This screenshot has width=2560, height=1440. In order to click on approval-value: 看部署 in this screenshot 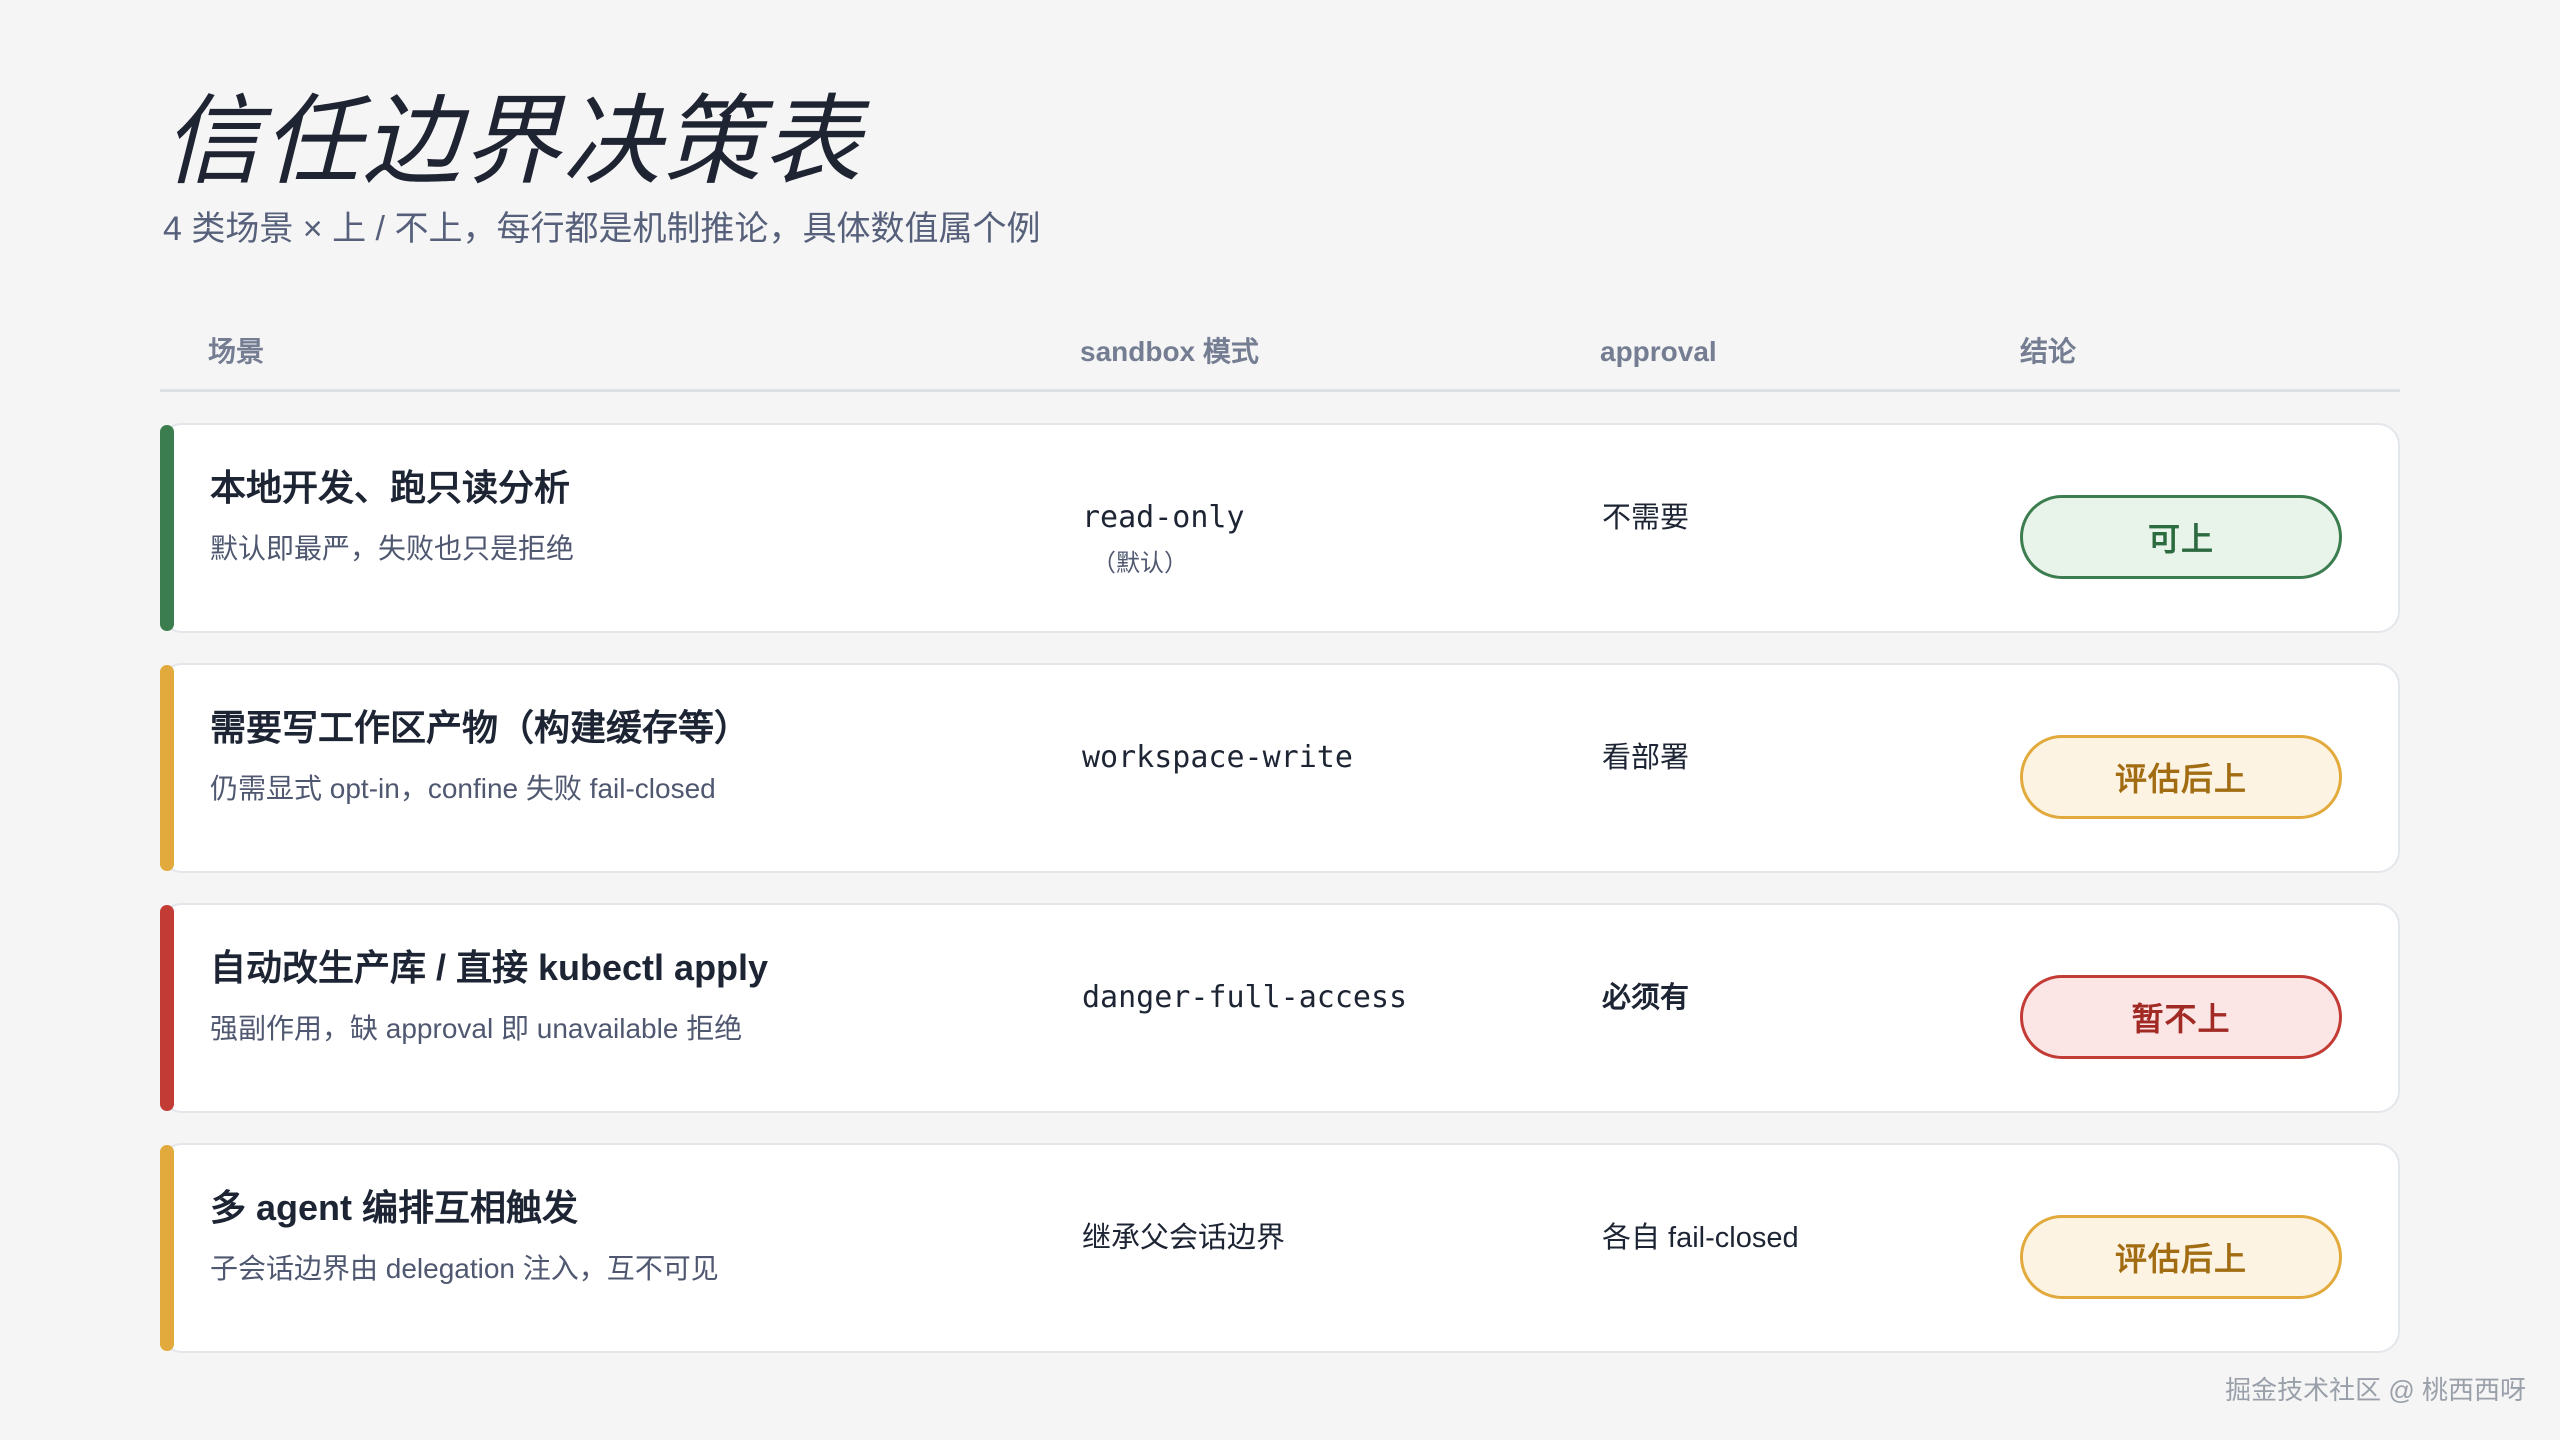, I will do `click(1646, 758)`.